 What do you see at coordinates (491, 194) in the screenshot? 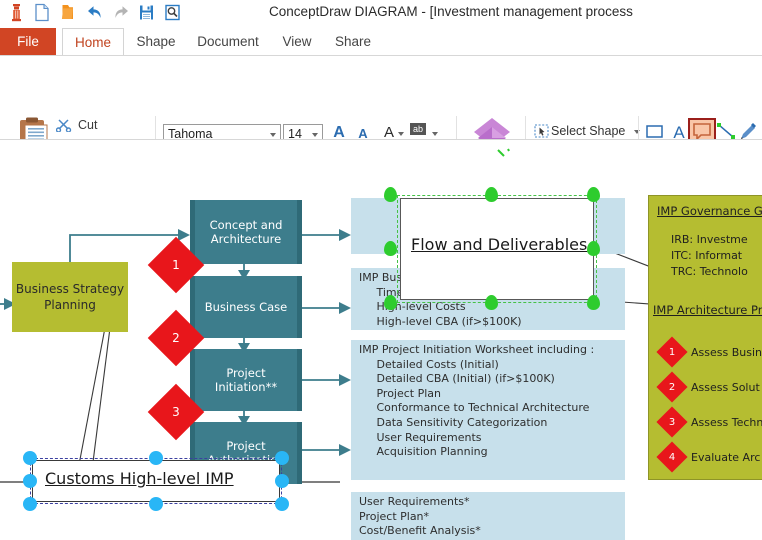
I see `callout-handle-top-center` at bounding box center [491, 194].